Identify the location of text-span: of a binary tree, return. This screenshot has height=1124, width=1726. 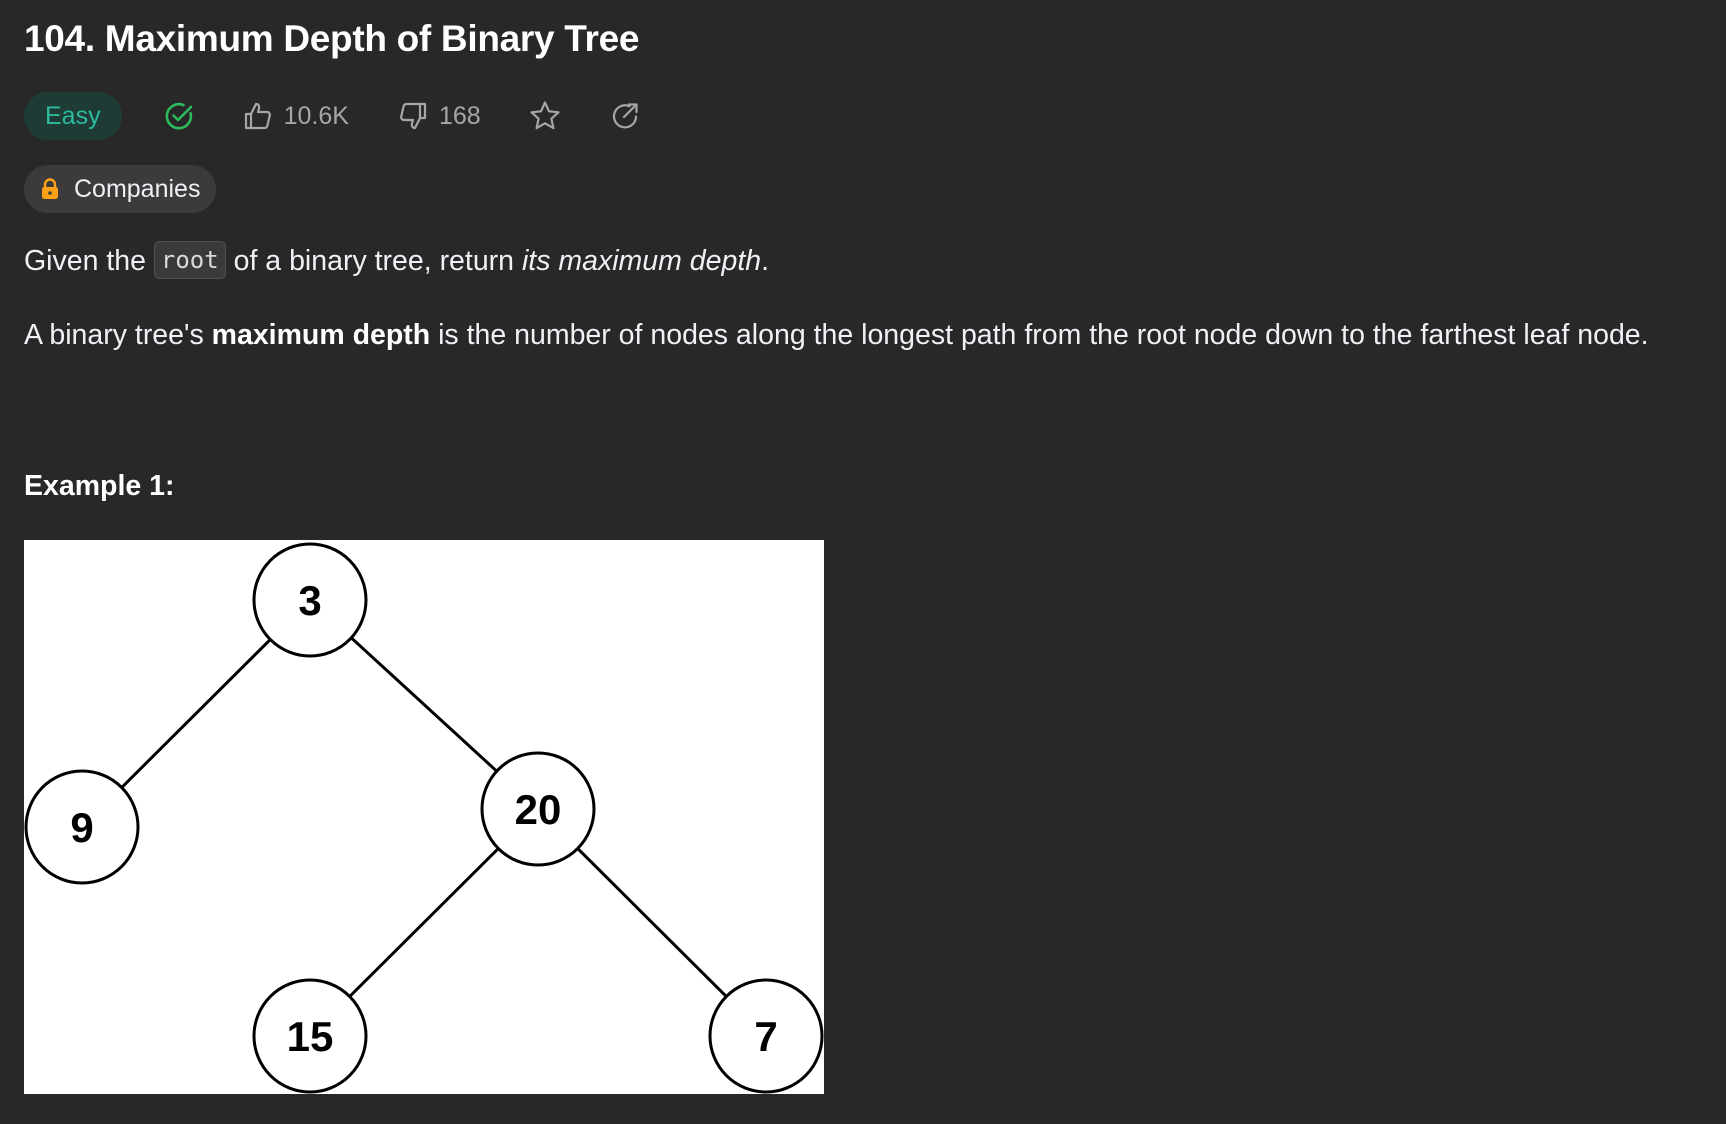
(373, 261).